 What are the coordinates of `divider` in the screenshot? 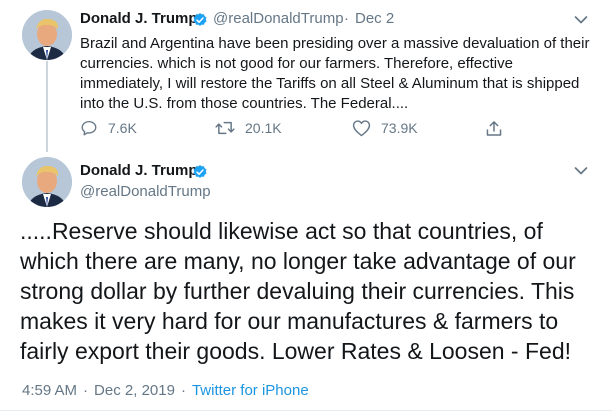 It's located at (306, 410).